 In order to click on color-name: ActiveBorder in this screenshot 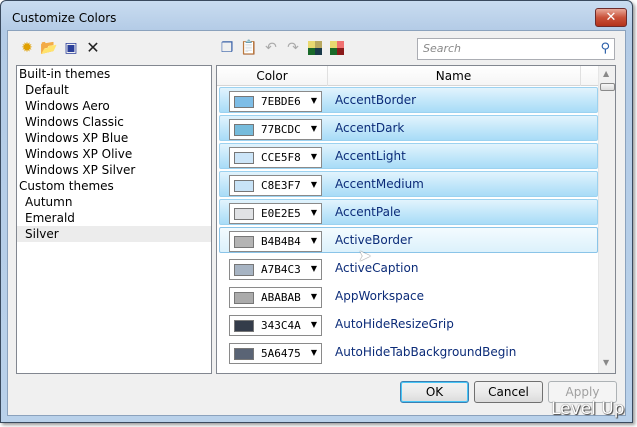, I will do `click(374, 240)`.